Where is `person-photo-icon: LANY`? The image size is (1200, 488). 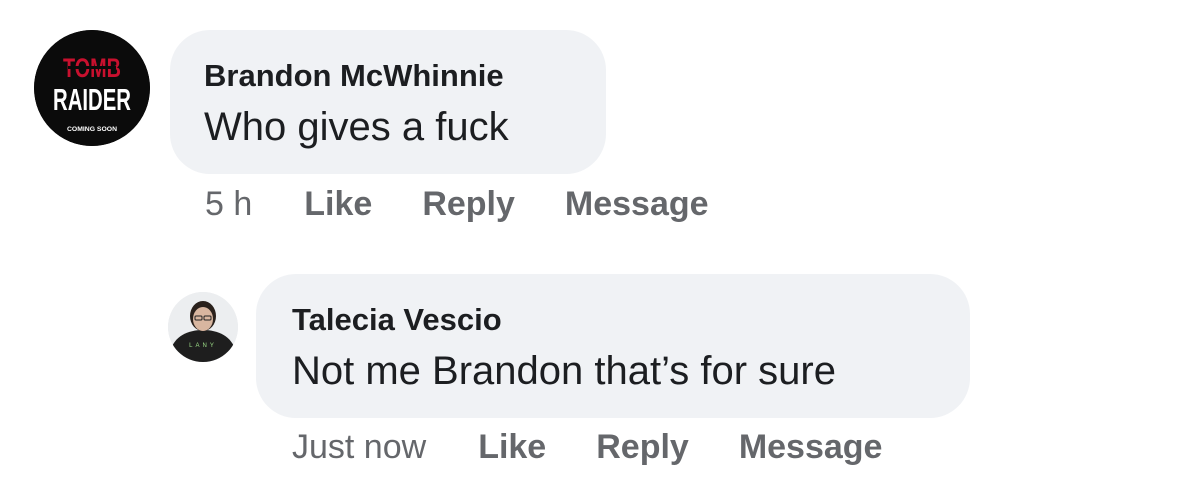
person-photo-icon: LANY is located at coordinates (203, 327).